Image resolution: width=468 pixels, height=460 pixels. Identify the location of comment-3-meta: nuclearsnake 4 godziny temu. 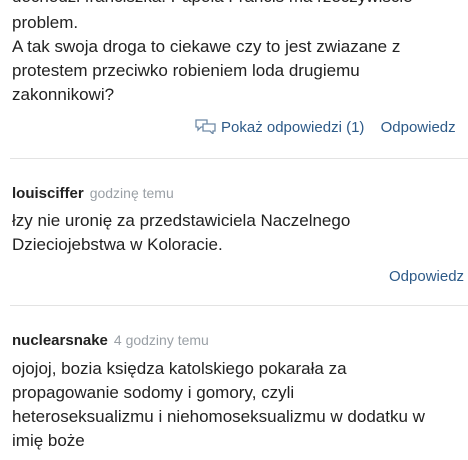
(110, 341).